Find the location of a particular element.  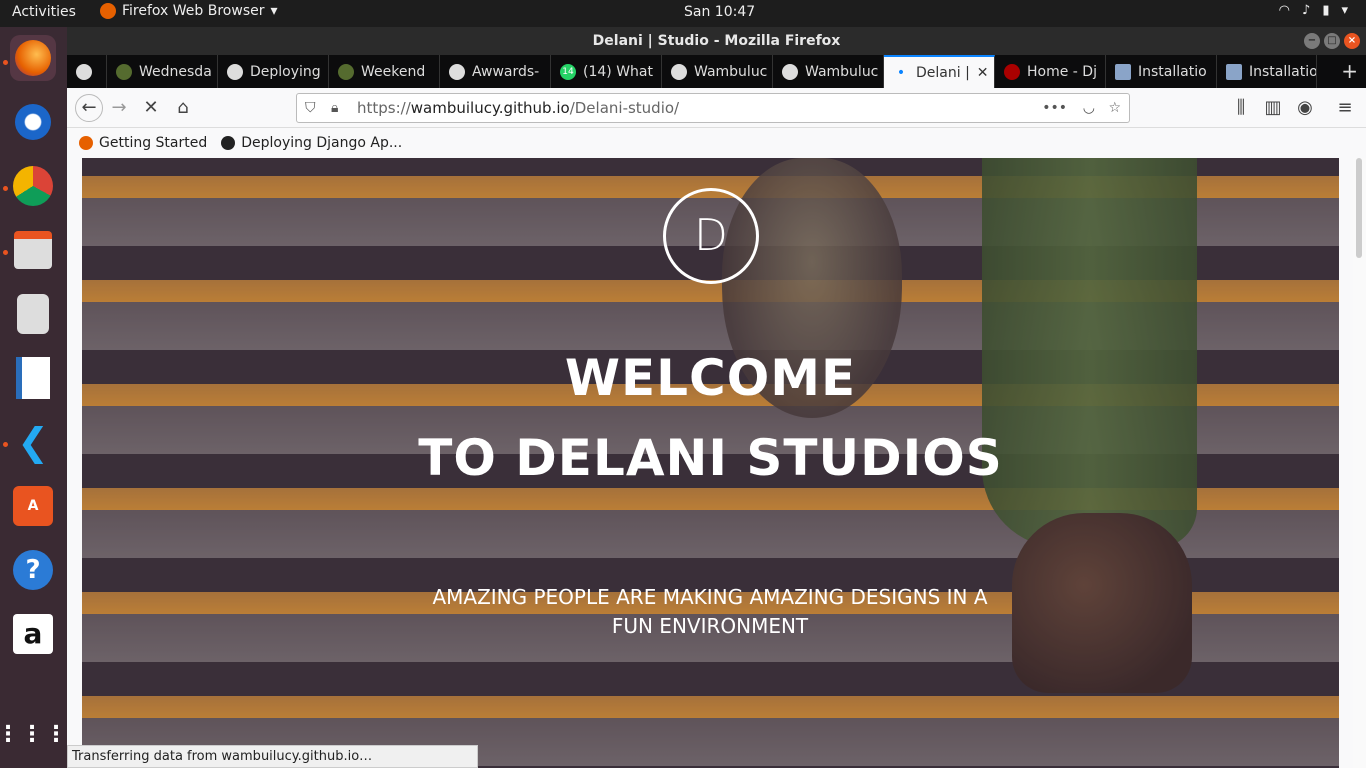

chevron-down-icon: ▾ is located at coordinates (1344, 10).